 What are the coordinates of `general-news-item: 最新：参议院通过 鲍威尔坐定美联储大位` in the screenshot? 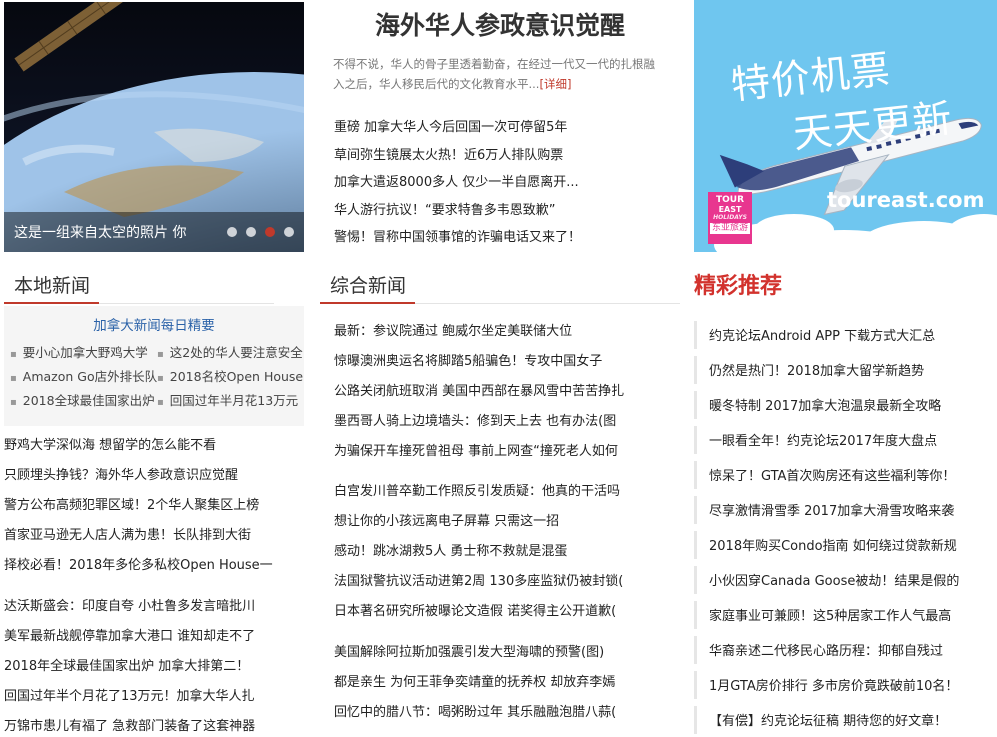 It's located at (499, 335).